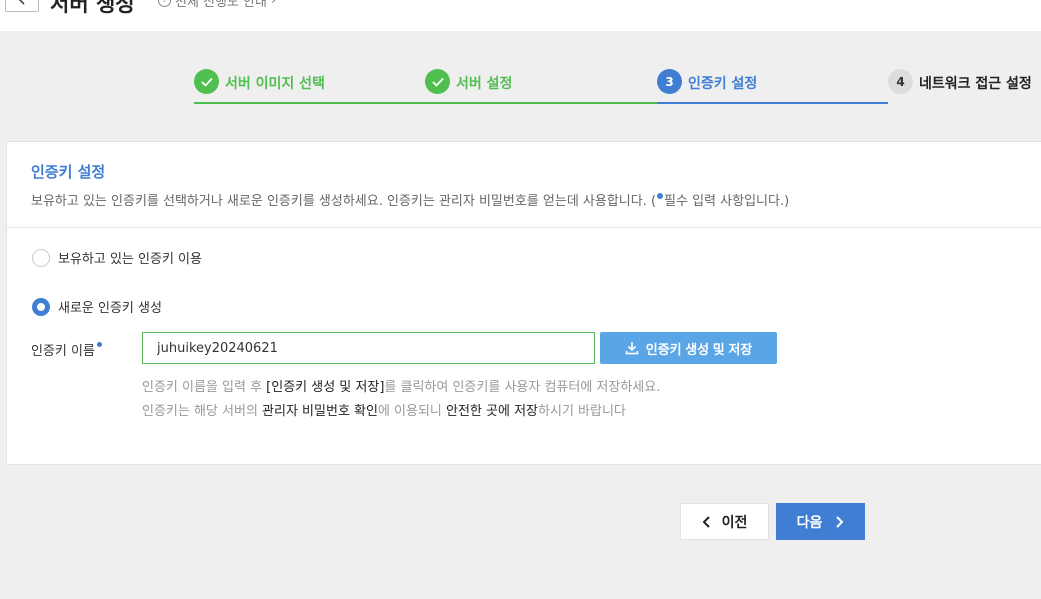 This screenshot has width=1041, height=599. I want to click on question-icon: ?, so click(164, 3).